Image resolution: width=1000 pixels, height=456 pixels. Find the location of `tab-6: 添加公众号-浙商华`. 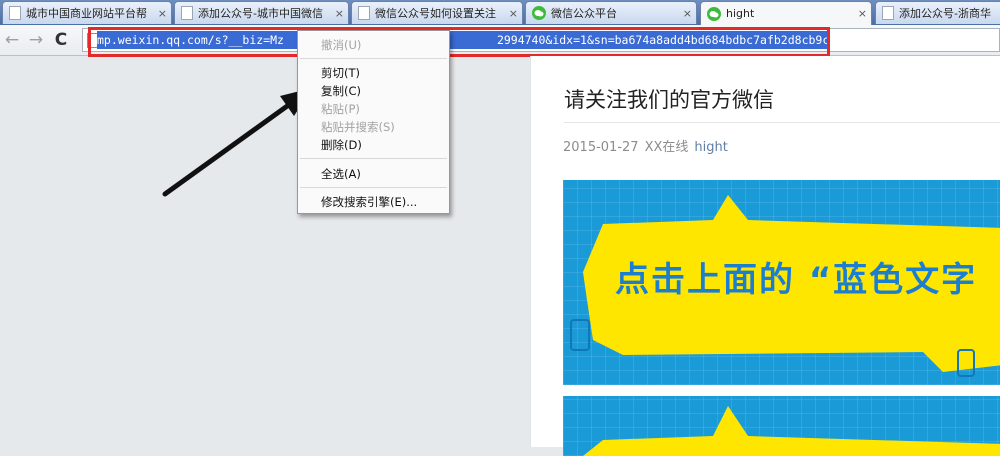

tab-6: 添加公众号-浙商华 is located at coordinates (937, 12).